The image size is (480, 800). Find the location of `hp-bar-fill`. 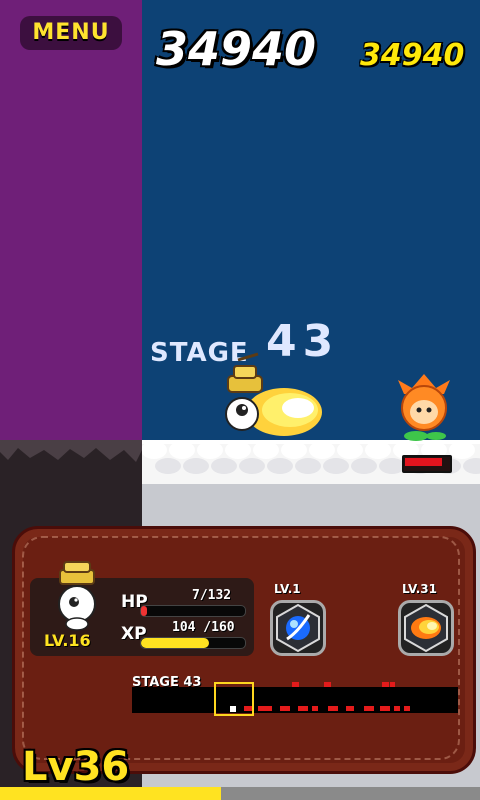

hp-bar-fill is located at coordinates (144, 611).